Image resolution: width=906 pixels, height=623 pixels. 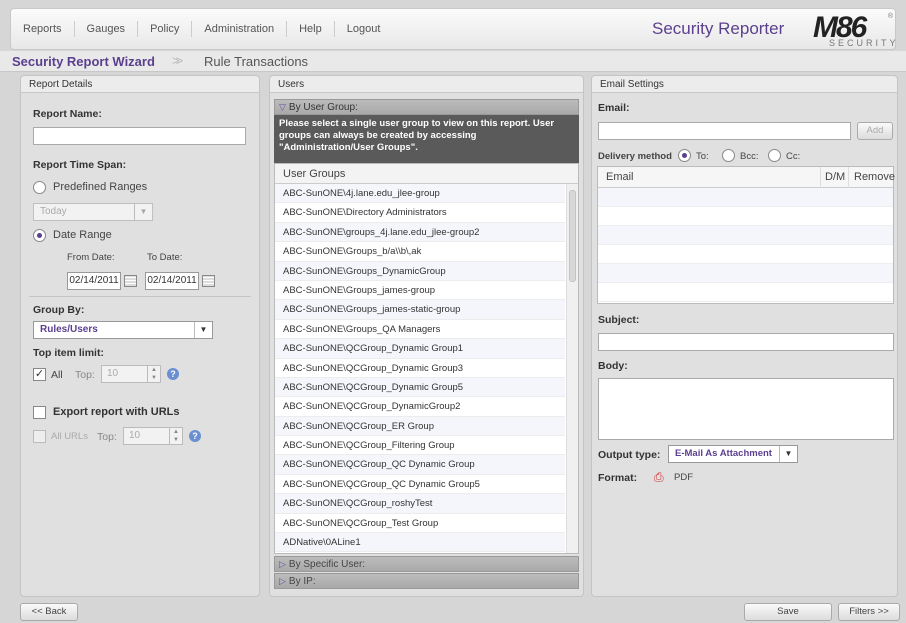 What do you see at coordinates (420, 330) in the screenshot?
I see `list-item: ABC-SunONE\Groups_QA Managers` at bounding box center [420, 330].